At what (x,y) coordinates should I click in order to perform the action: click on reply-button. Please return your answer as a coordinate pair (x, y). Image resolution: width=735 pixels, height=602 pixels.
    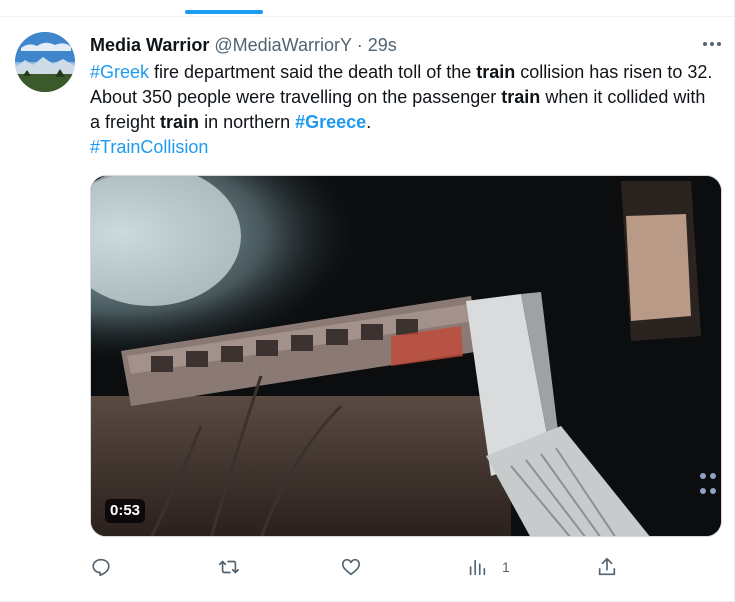
    Looking at the image, I should click on (101, 567).